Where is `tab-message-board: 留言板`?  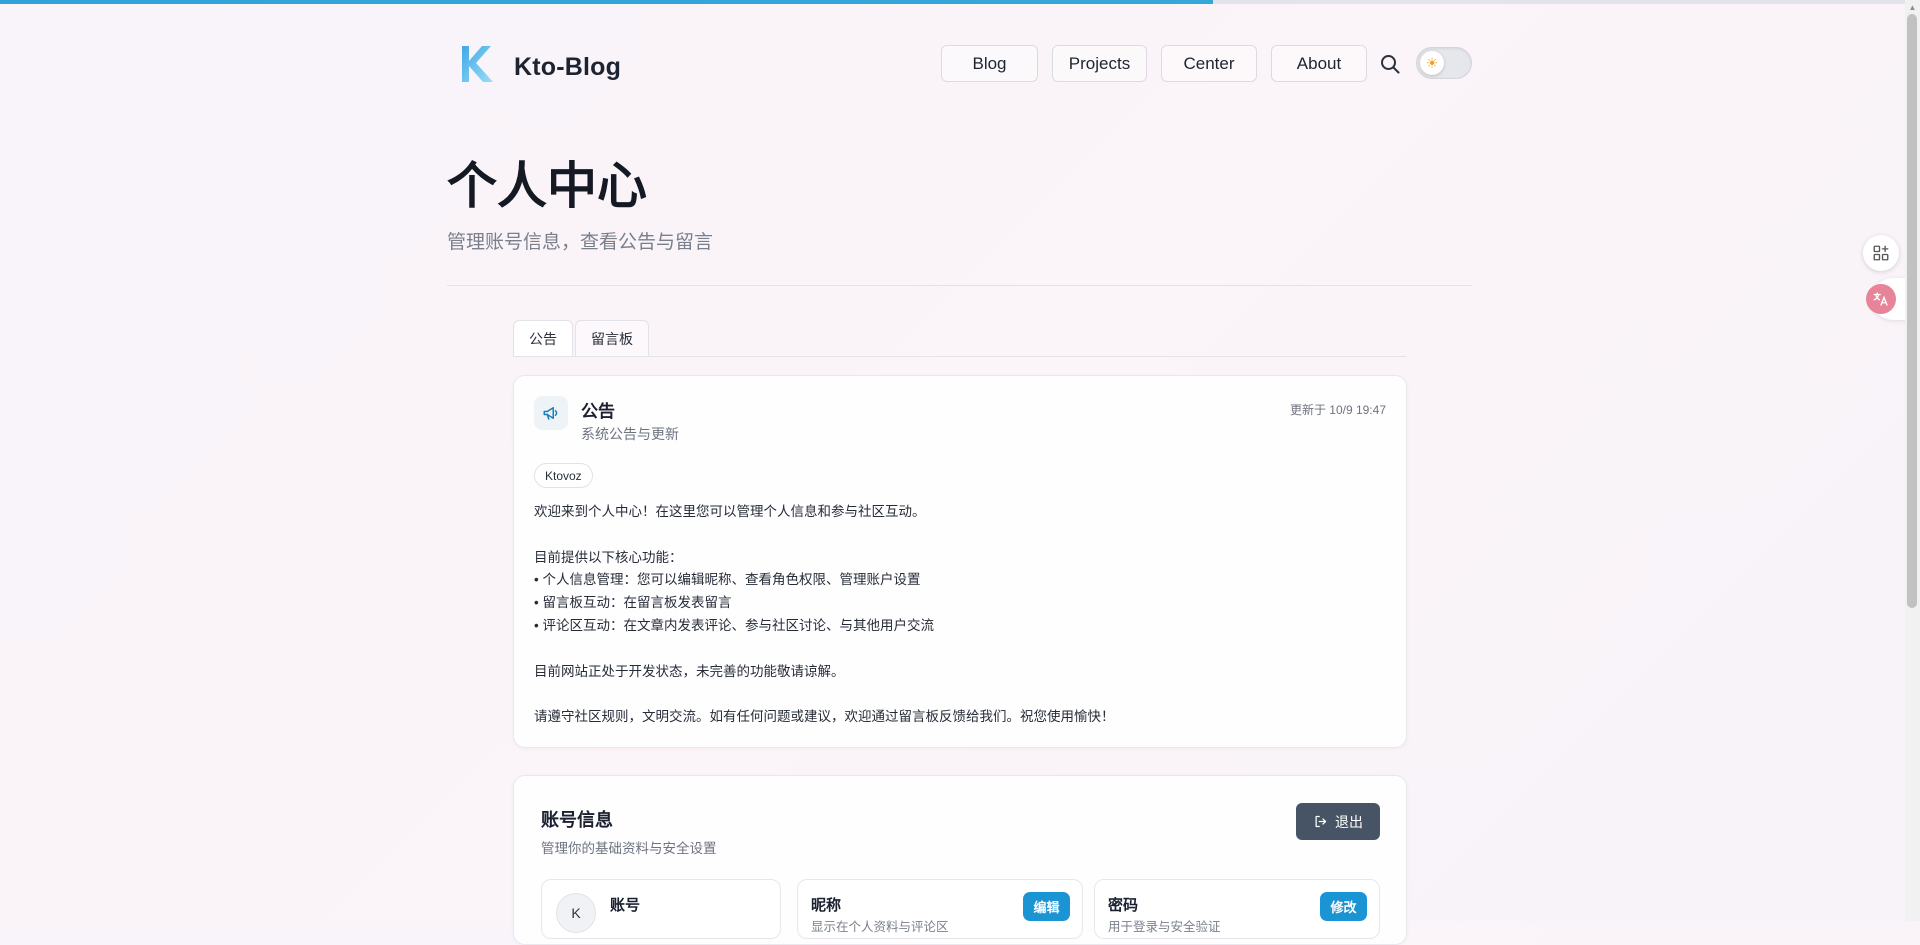 tab-message-board: 留言板 is located at coordinates (612, 338).